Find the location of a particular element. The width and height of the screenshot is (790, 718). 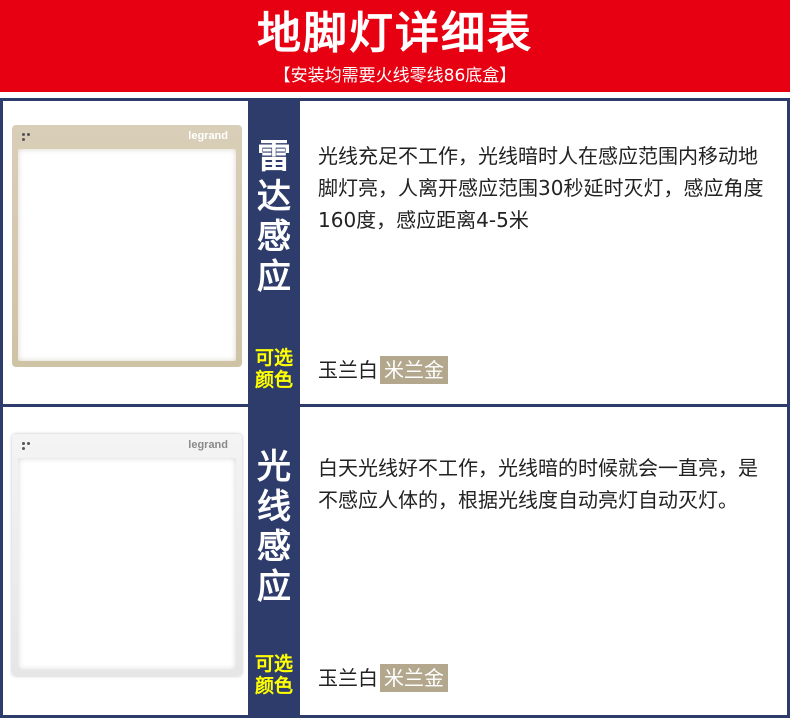

type-char: 光 is located at coordinates (274, 467).